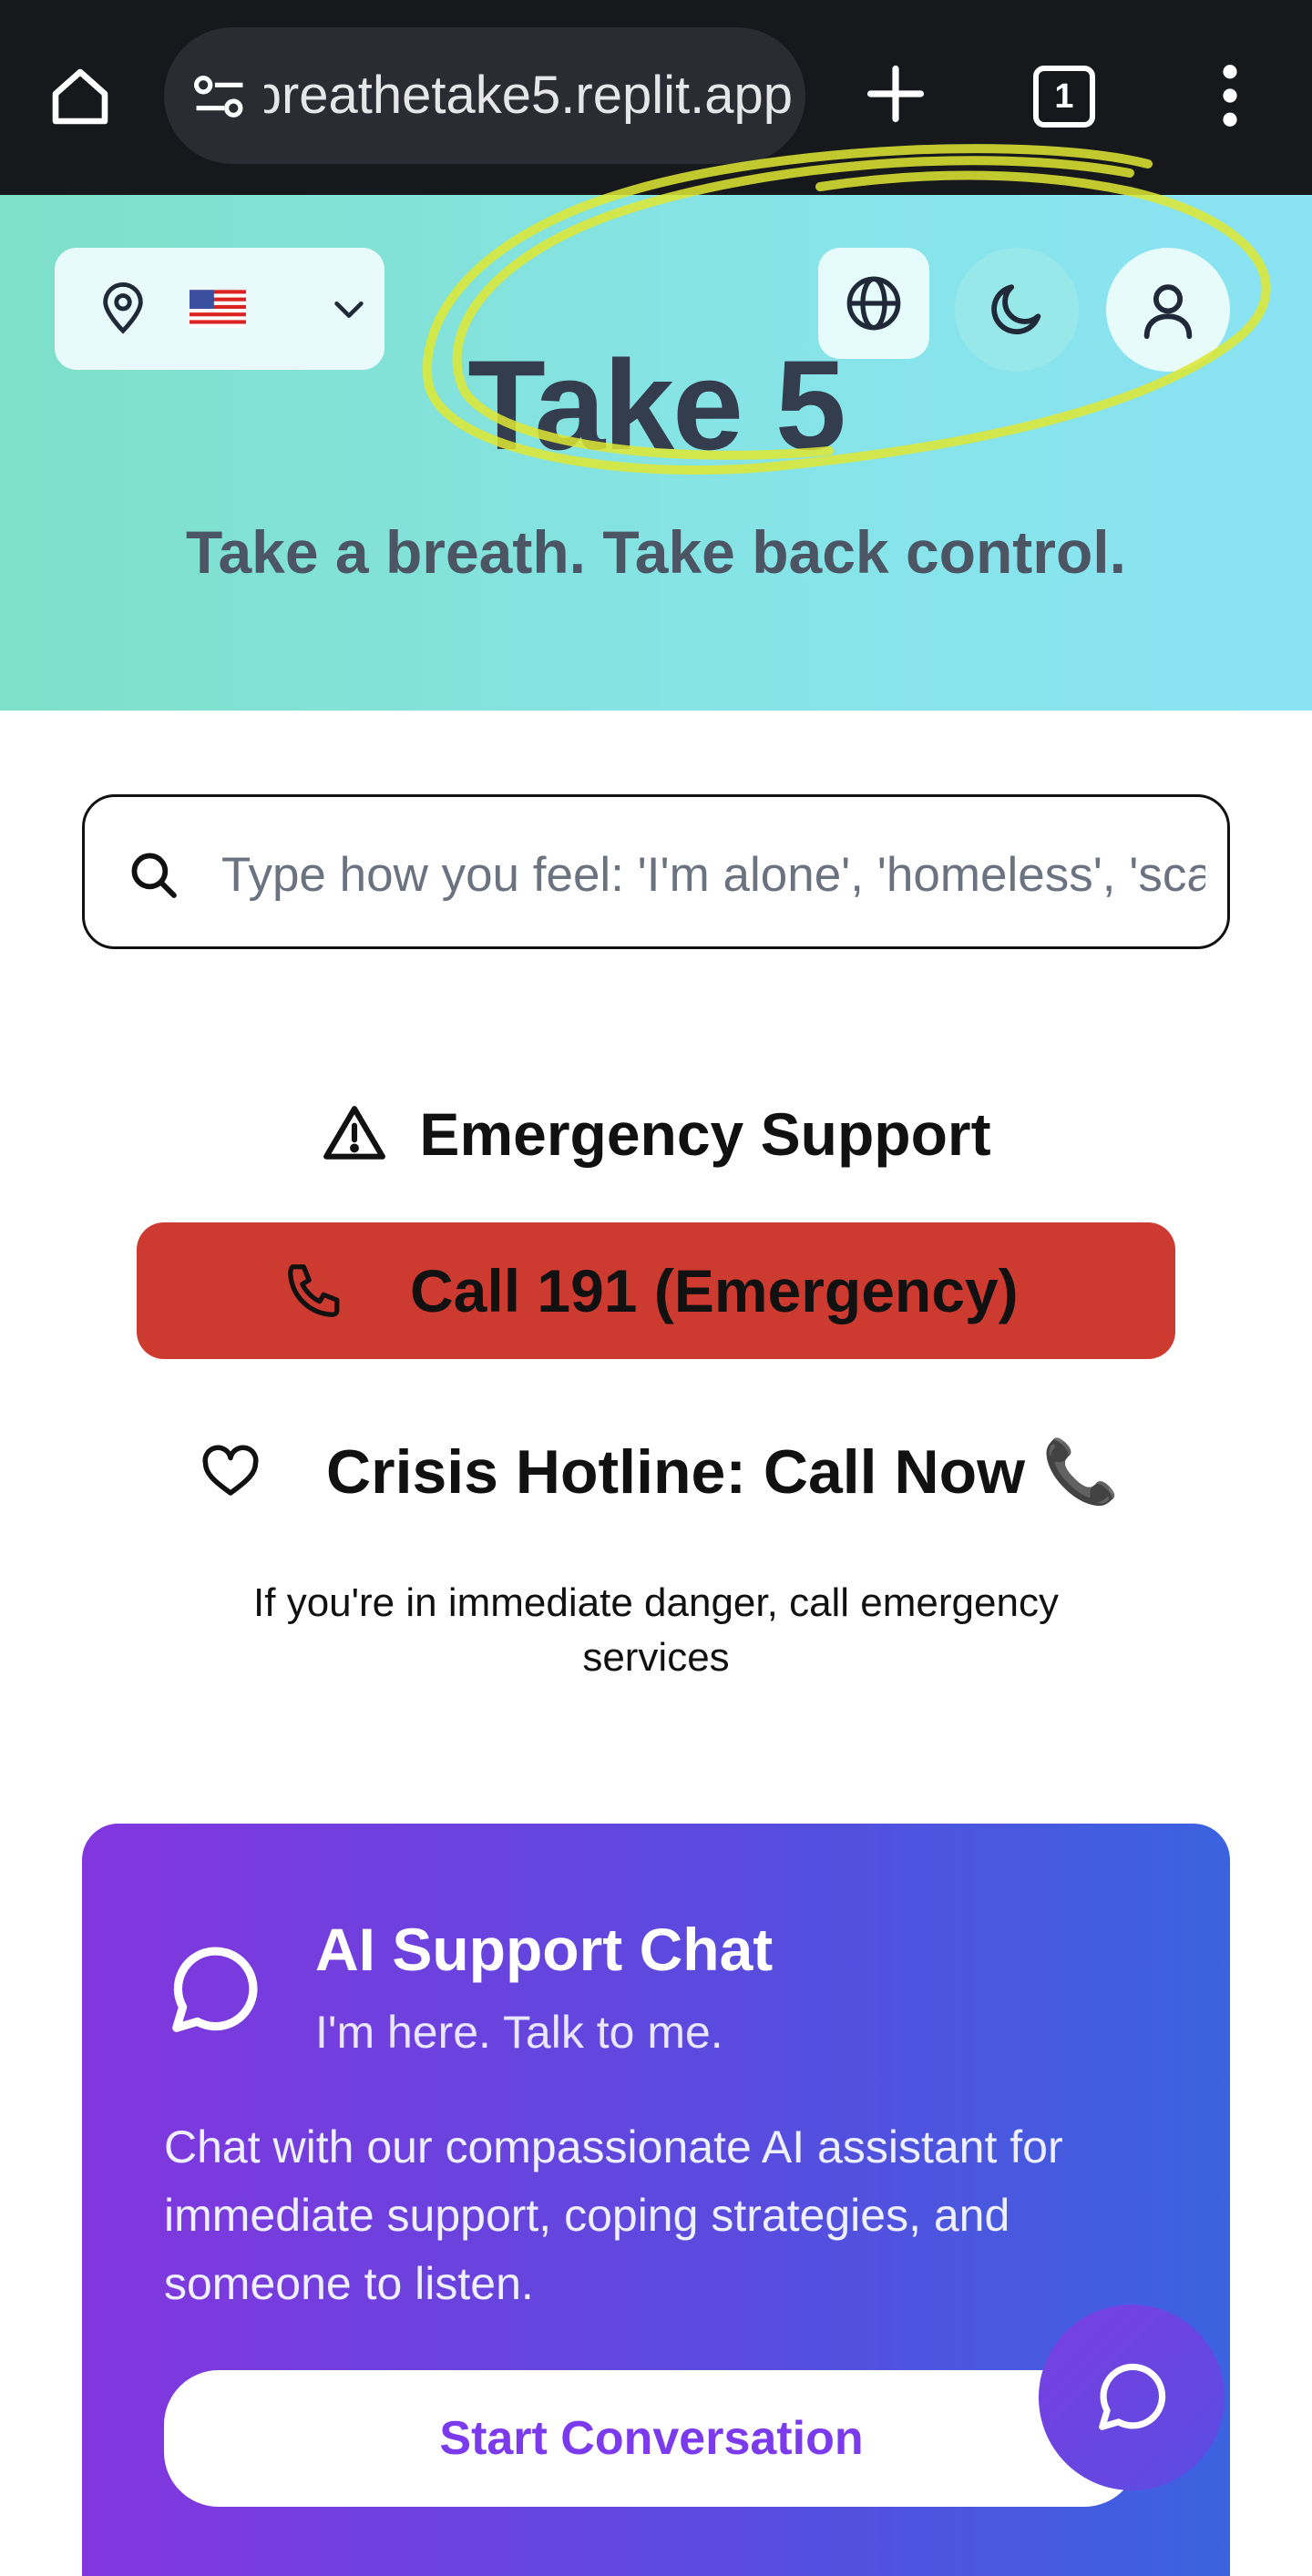 The width and height of the screenshot is (1312, 2576). I want to click on crisis-hotline-label: Crisis Hotline: Call Now 📞, so click(723, 1472).